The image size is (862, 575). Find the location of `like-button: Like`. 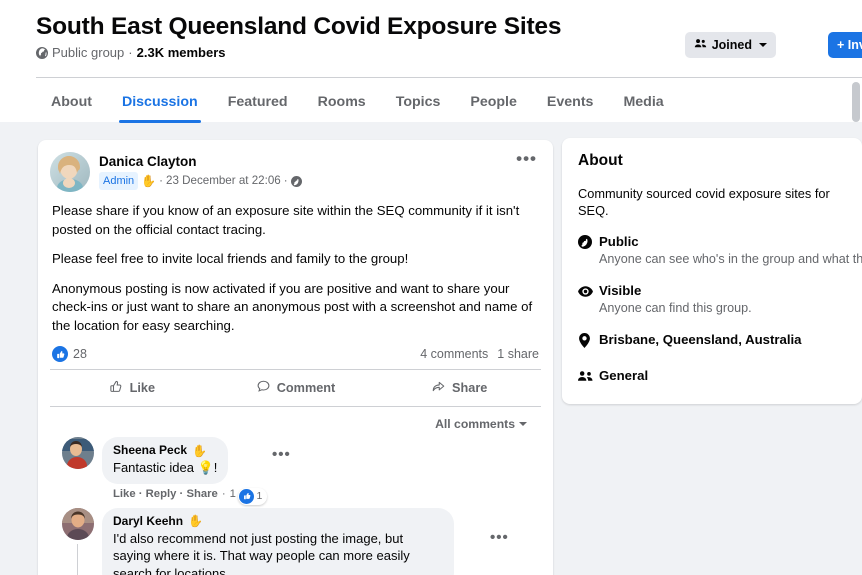

like-button: Like is located at coordinates (132, 388).